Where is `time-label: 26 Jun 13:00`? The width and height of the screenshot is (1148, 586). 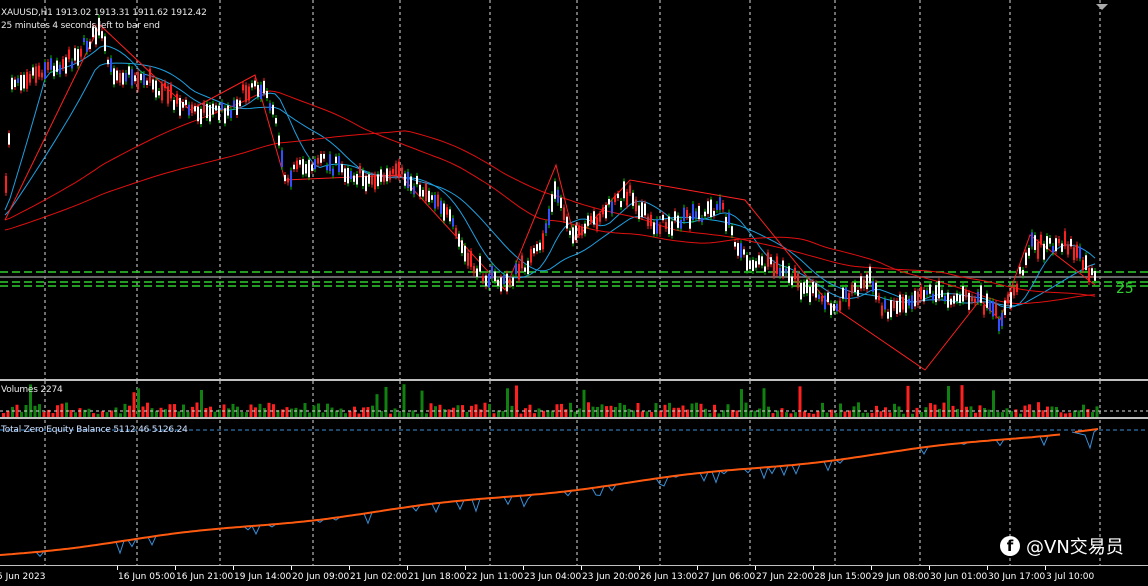
time-label: 26 Jun 13:00 is located at coordinates (669, 577).